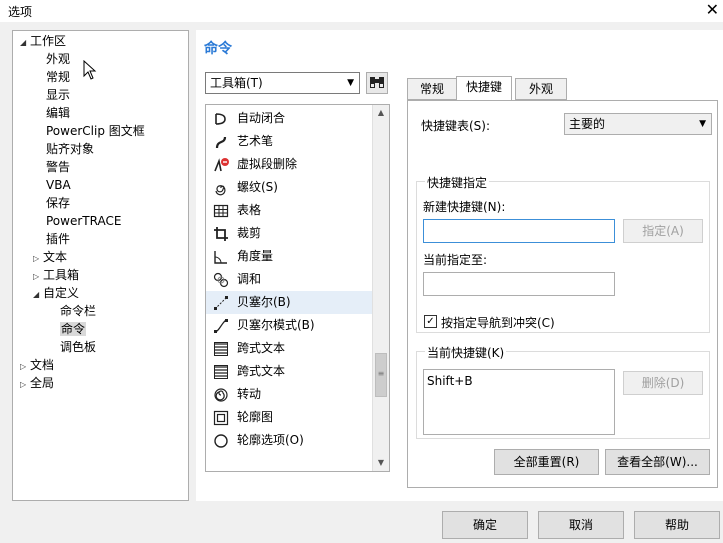 This screenshot has width=723, height=543. What do you see at coordinates (541, 89) in the screenshot?
I see `tab-appearance: 外观` at bounding box center [541, 89].